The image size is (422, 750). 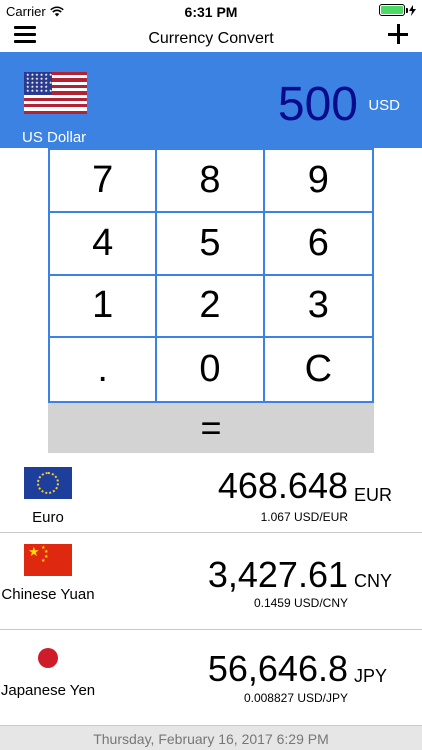 What do you see at coordinates (304, 517) in the screenshot?
I see `exchange-rate: 1.067 USD/EUR` at bounding box center [304, 517].